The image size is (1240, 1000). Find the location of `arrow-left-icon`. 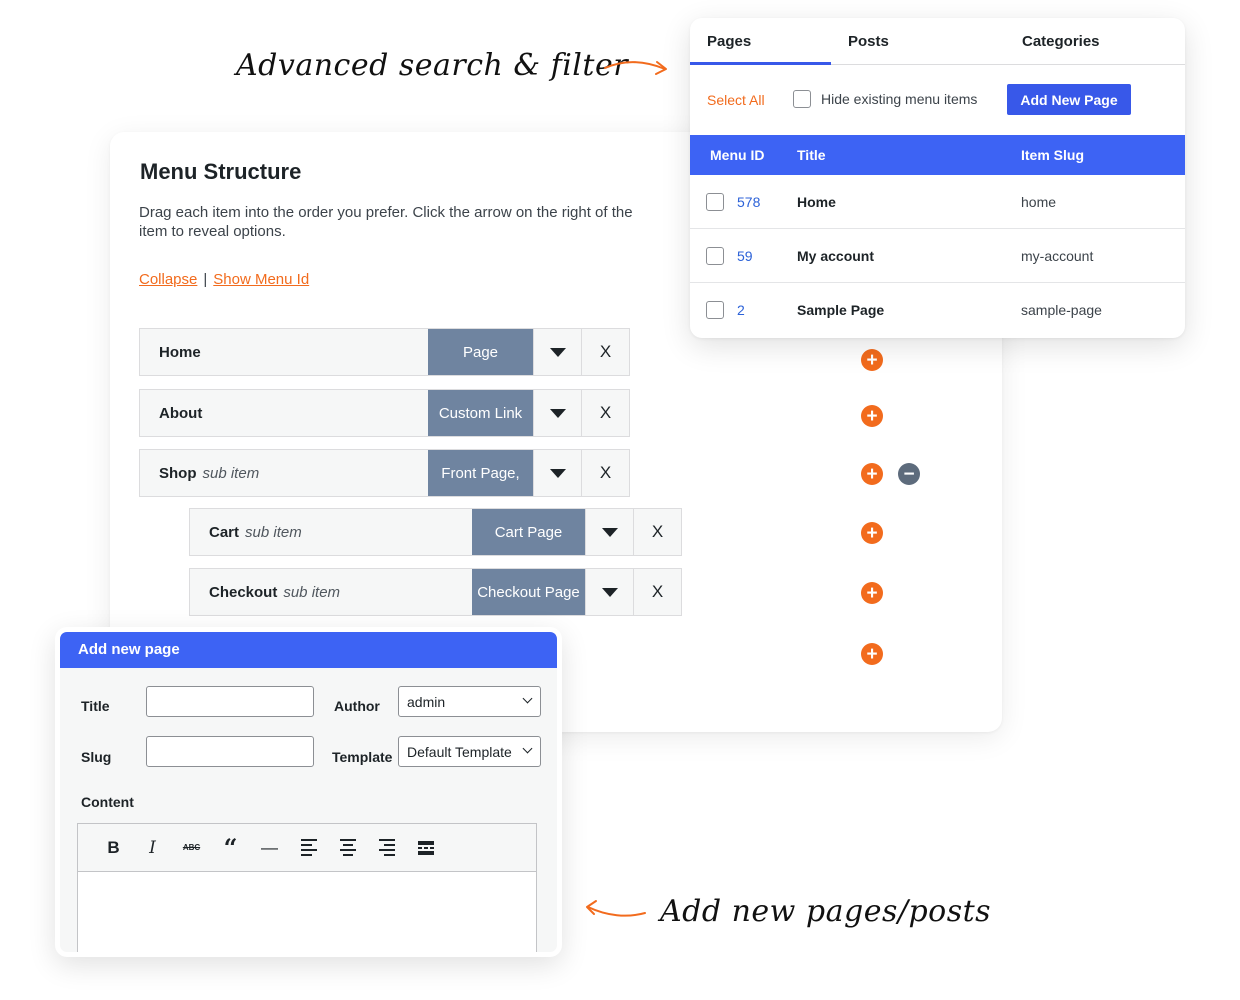

arrow-left-icon is located at coordinates (616, 908).